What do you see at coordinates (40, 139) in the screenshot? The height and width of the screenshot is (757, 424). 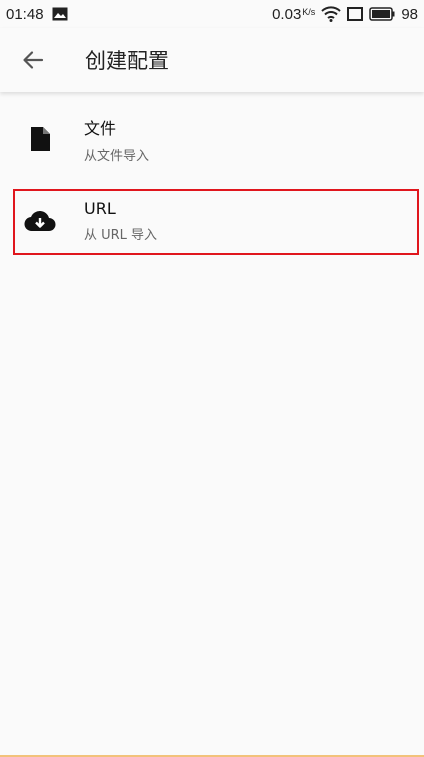 I see `file-icon` at bounding box center [40, 139].